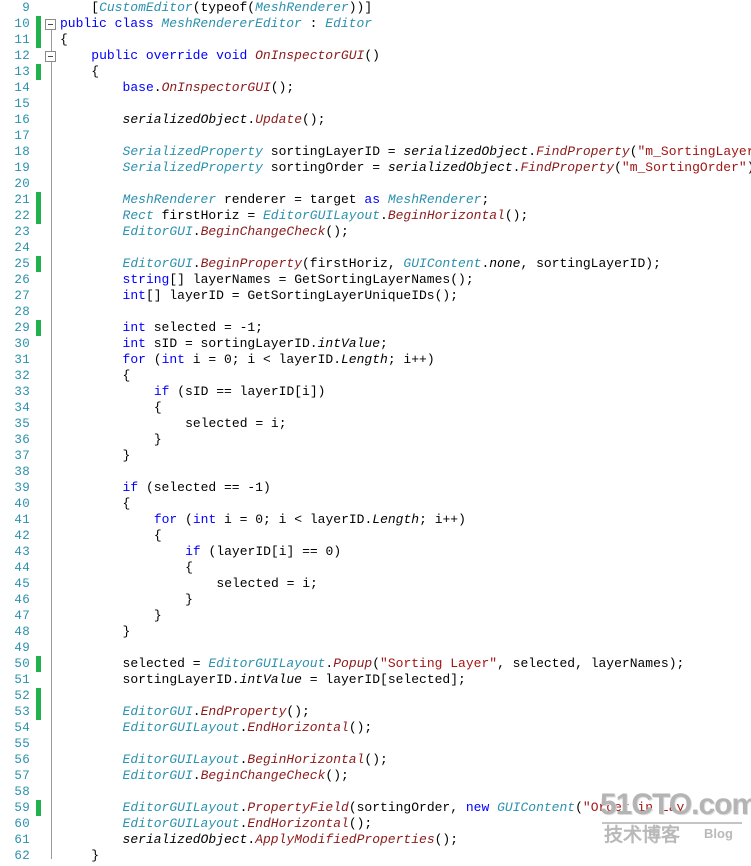 The height and width of the screenshot is (866, 751). I want to click on code-token-plain: {, so click(64, 39).